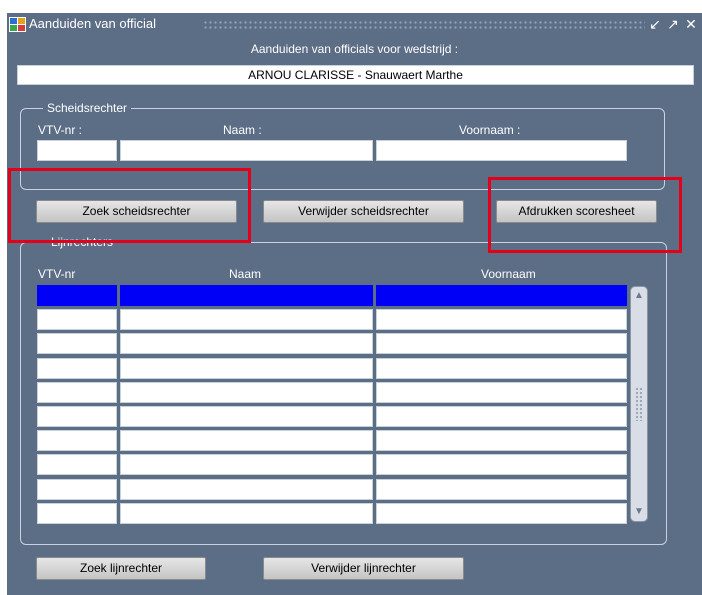 Image resolution: width=702 pixels, height=595 pixels. What do you see at coordinates (639, 296) in the screenshot?
I see `scroll-up-icon: ▲` at bounding box center [639, 296].